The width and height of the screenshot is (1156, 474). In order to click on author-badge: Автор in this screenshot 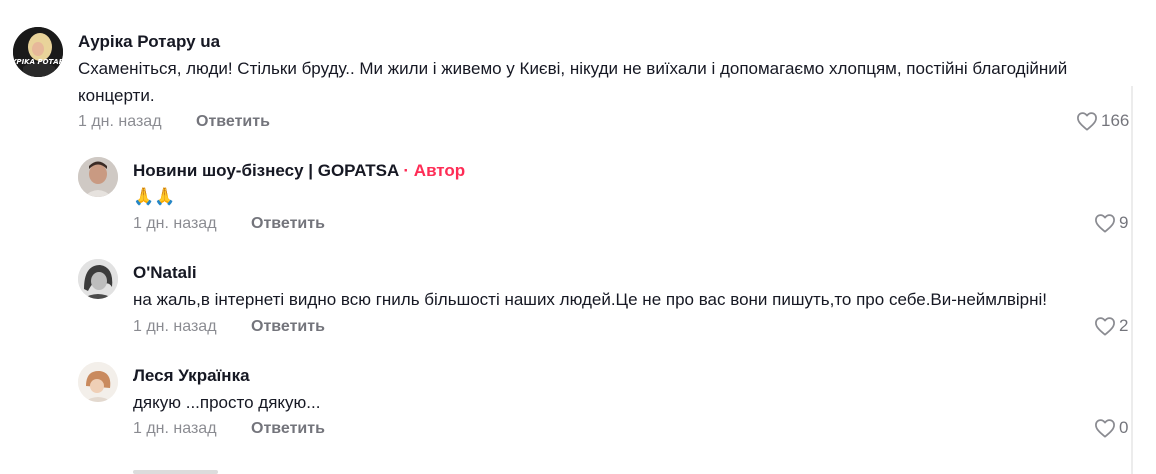, I will do `click(439, 170)`.